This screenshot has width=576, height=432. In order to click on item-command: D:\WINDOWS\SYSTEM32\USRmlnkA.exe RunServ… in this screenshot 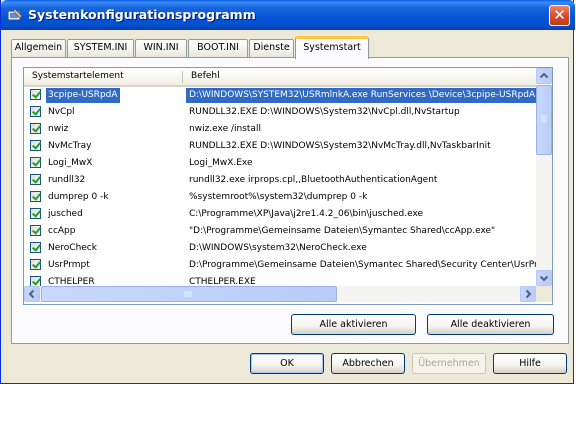, I will do `click(361, 95)`.